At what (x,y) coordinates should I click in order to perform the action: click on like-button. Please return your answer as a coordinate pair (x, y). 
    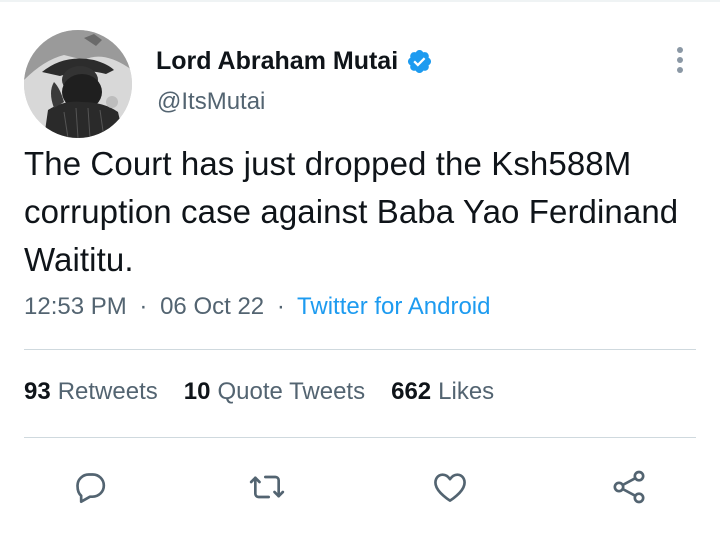
    Looking at the image, I should click on (450, 487).